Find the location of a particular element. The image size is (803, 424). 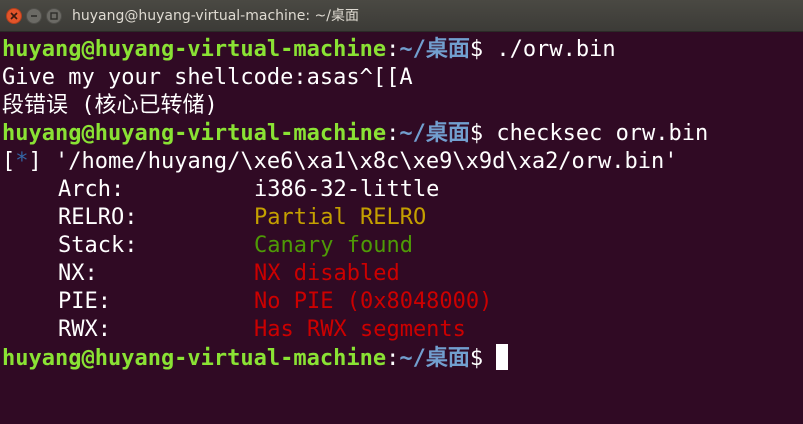

checksec-row: Stack: Canary found is located at coordinates (402, 246).